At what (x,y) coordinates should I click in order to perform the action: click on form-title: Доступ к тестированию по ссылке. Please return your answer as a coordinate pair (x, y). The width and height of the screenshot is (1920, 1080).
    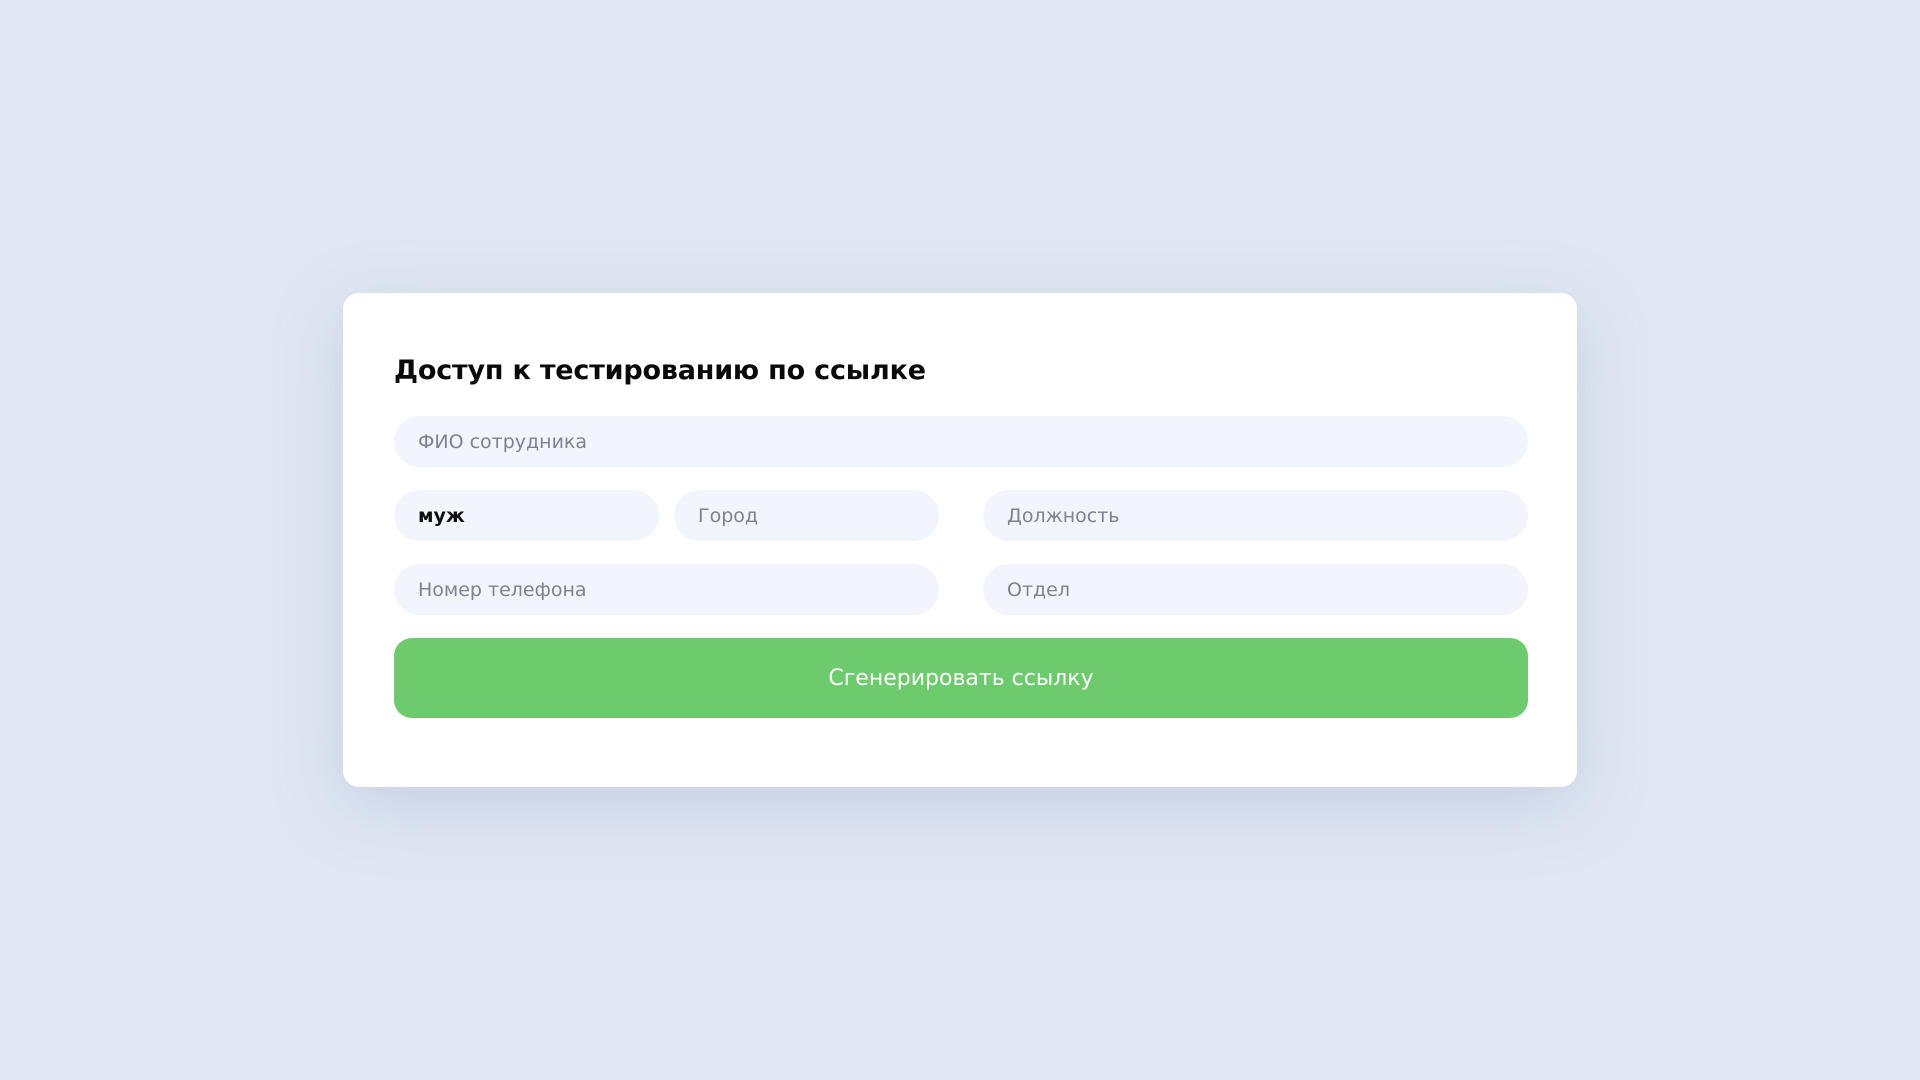
    Looking at the image, I should click on (660, 370).